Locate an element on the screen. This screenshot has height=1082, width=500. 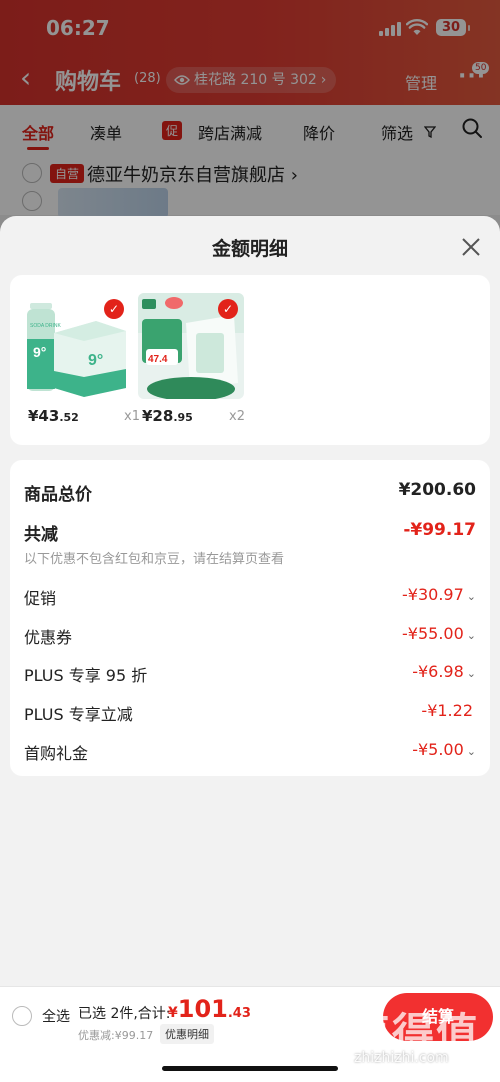
svg-text: SODA DRINK is located at coordinates (46, 326).